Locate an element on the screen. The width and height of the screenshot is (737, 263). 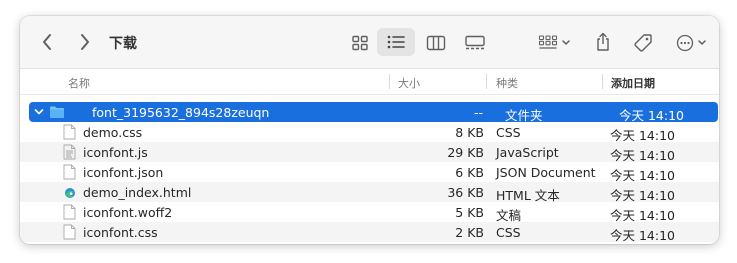
file-row: demo.css 8 KB CSS 今天 14:10 is located at coordinates (369, 132).